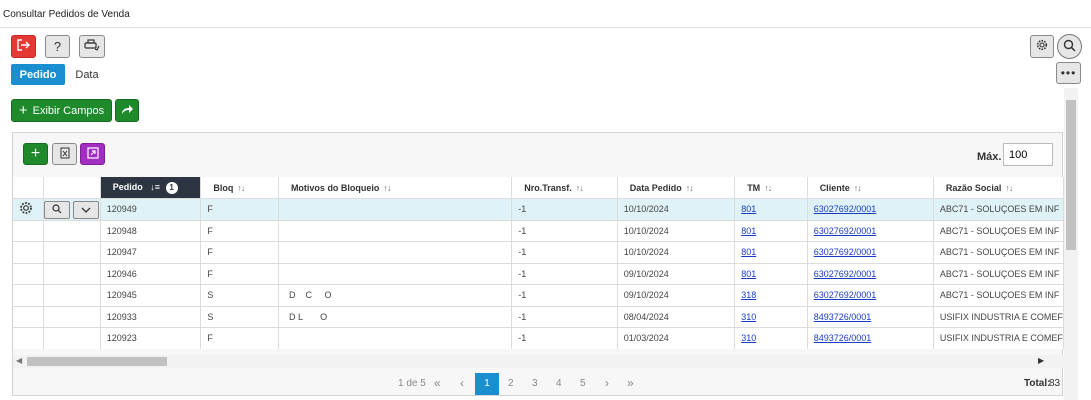  I want to click on exit-button, so click(23, 46).